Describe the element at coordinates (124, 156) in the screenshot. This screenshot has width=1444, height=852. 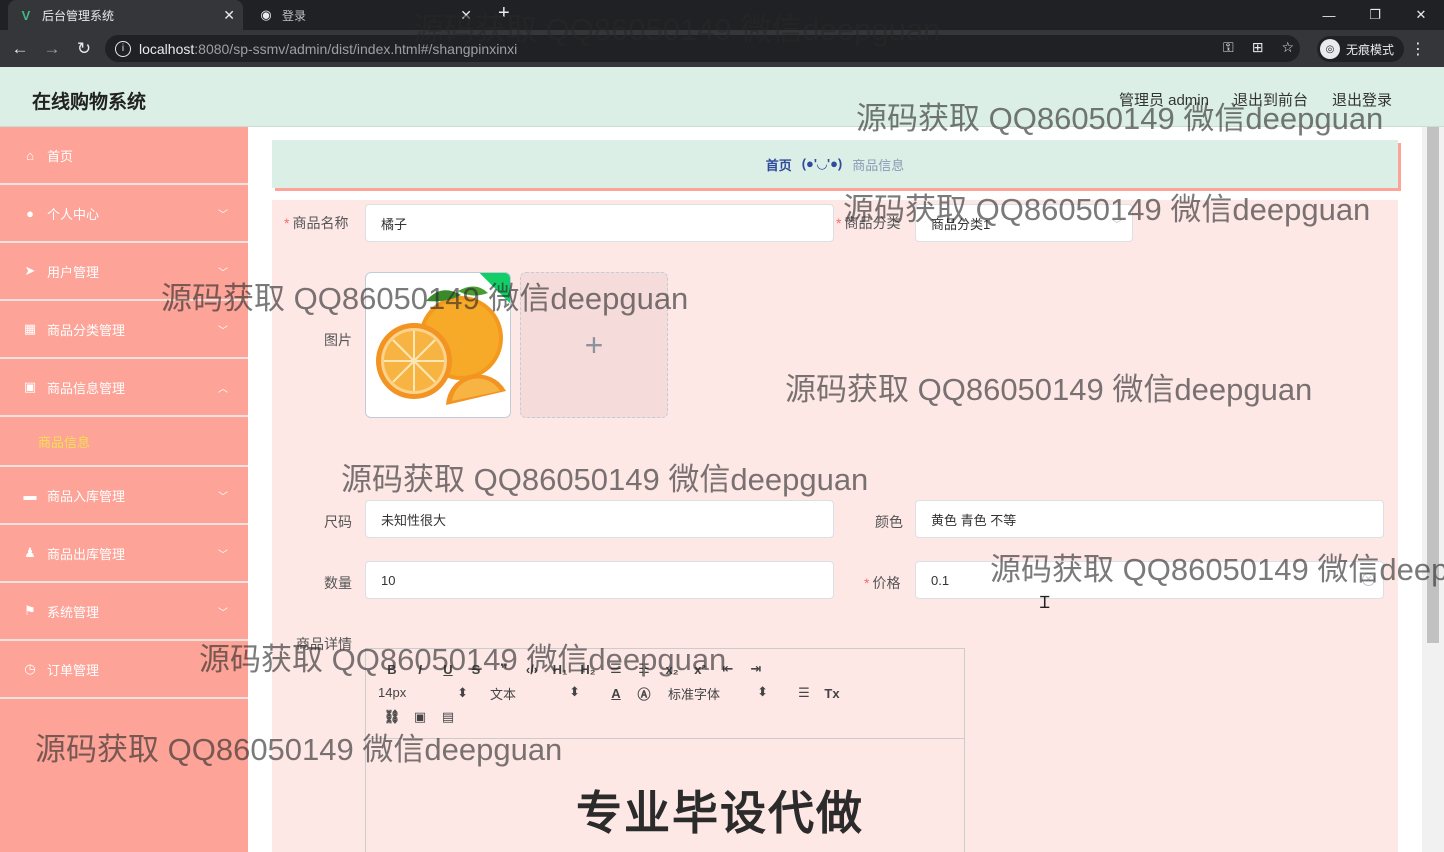
I see `sidebar-item-home: ⌂ 首页` at that location.